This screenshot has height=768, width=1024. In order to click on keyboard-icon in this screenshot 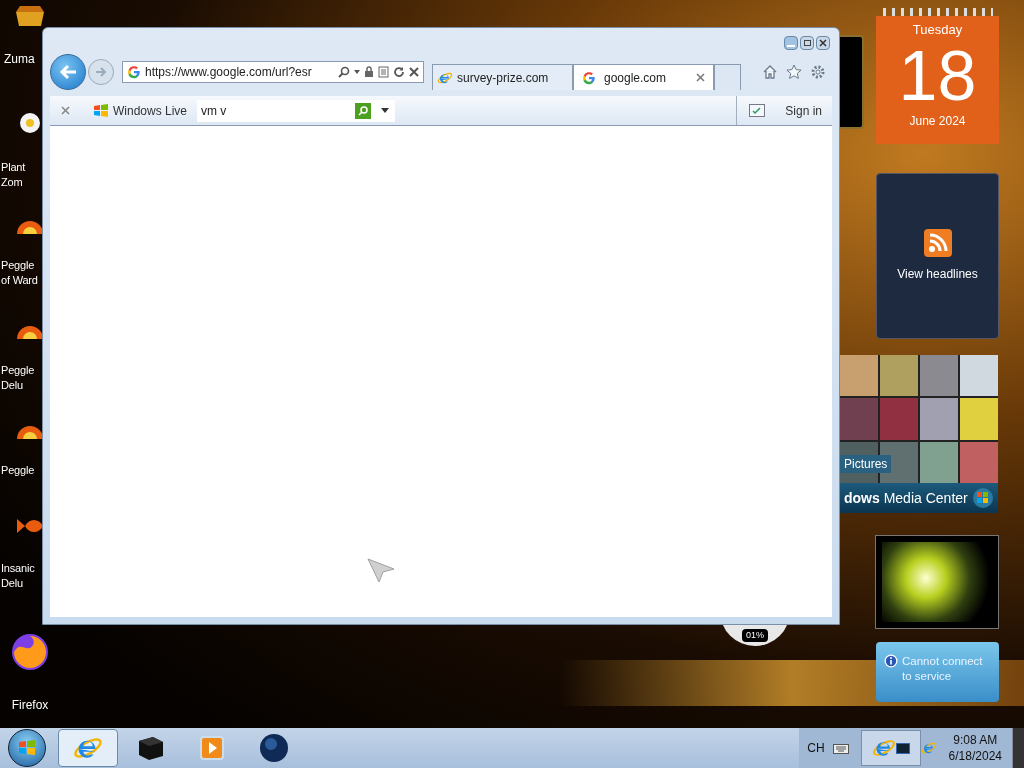, I will do `click(840, 748)`.